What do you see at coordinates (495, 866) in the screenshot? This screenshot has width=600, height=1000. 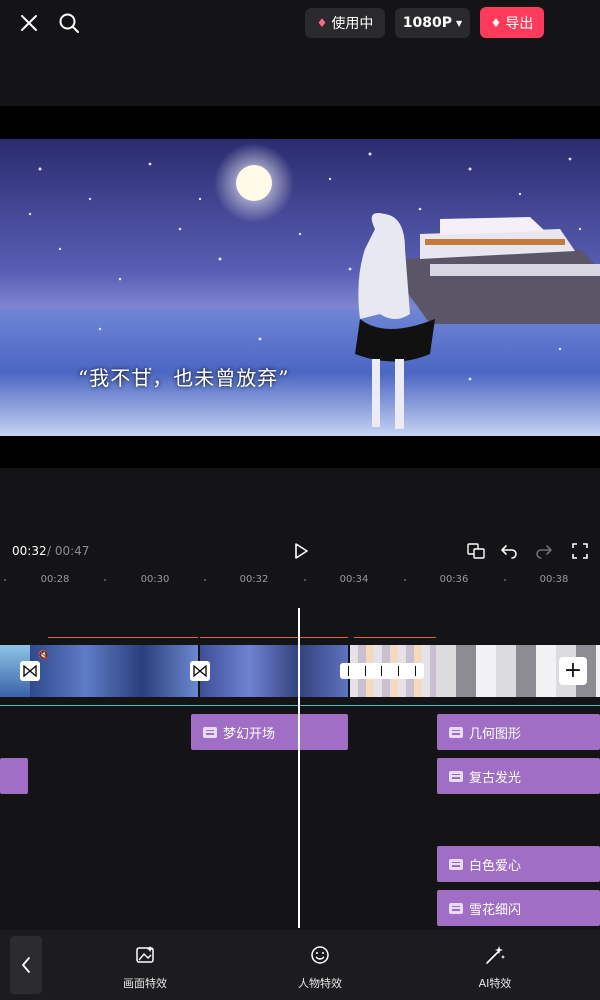 I see `effect-label: 白色爱心` at bounding box center [495, 866].